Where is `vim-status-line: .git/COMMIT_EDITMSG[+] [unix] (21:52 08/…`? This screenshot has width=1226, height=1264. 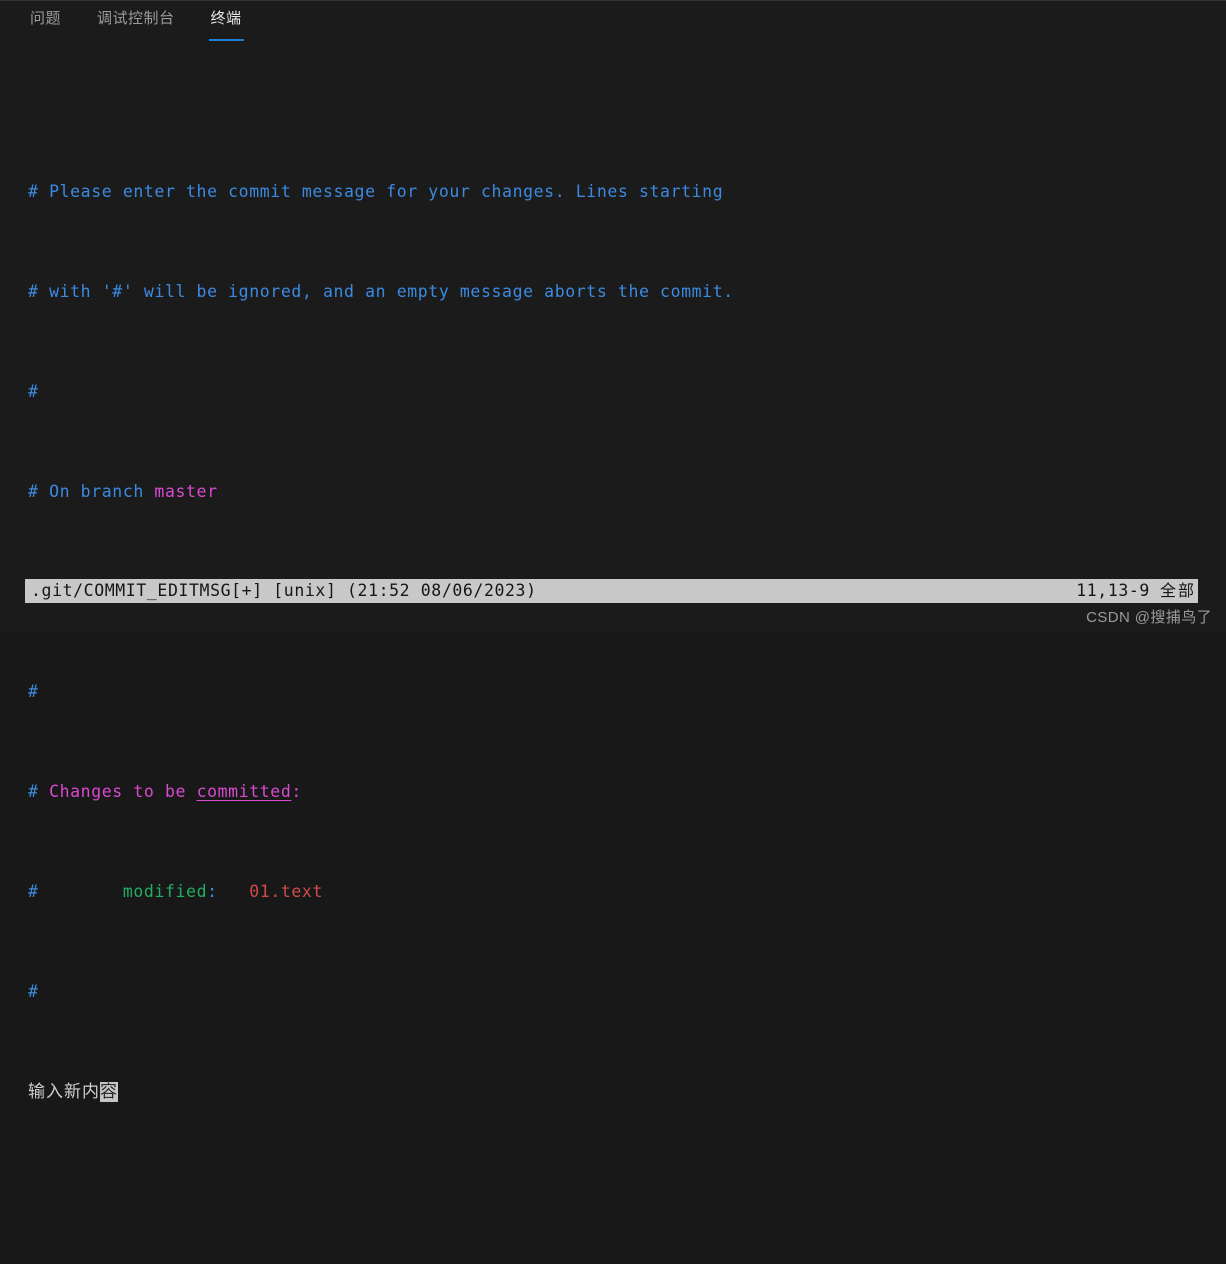 vim-status-line: .git/COMMIT_EDITMSG[+] [unix] (21:52 08/… is located at coordinates (611, 591).